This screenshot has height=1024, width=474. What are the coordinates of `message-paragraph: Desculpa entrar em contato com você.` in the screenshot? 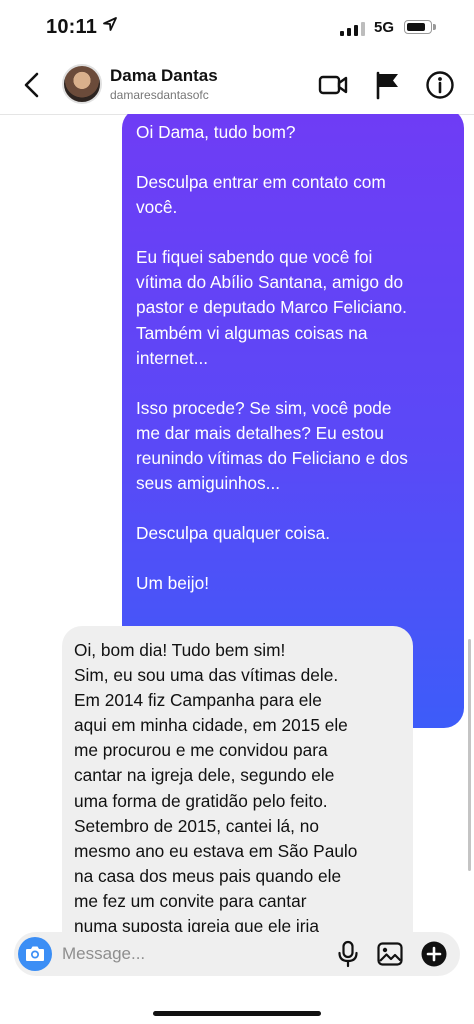 It's located at (261, 195).